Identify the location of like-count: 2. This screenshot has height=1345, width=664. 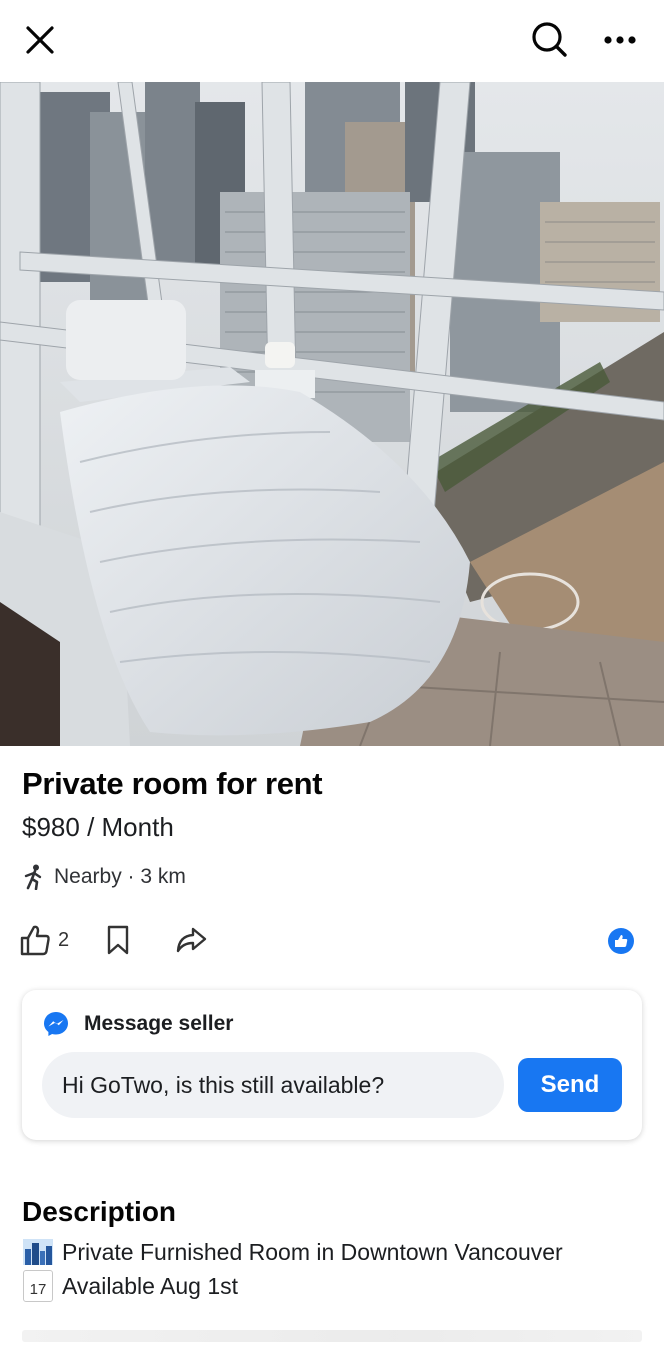
(64, 939).